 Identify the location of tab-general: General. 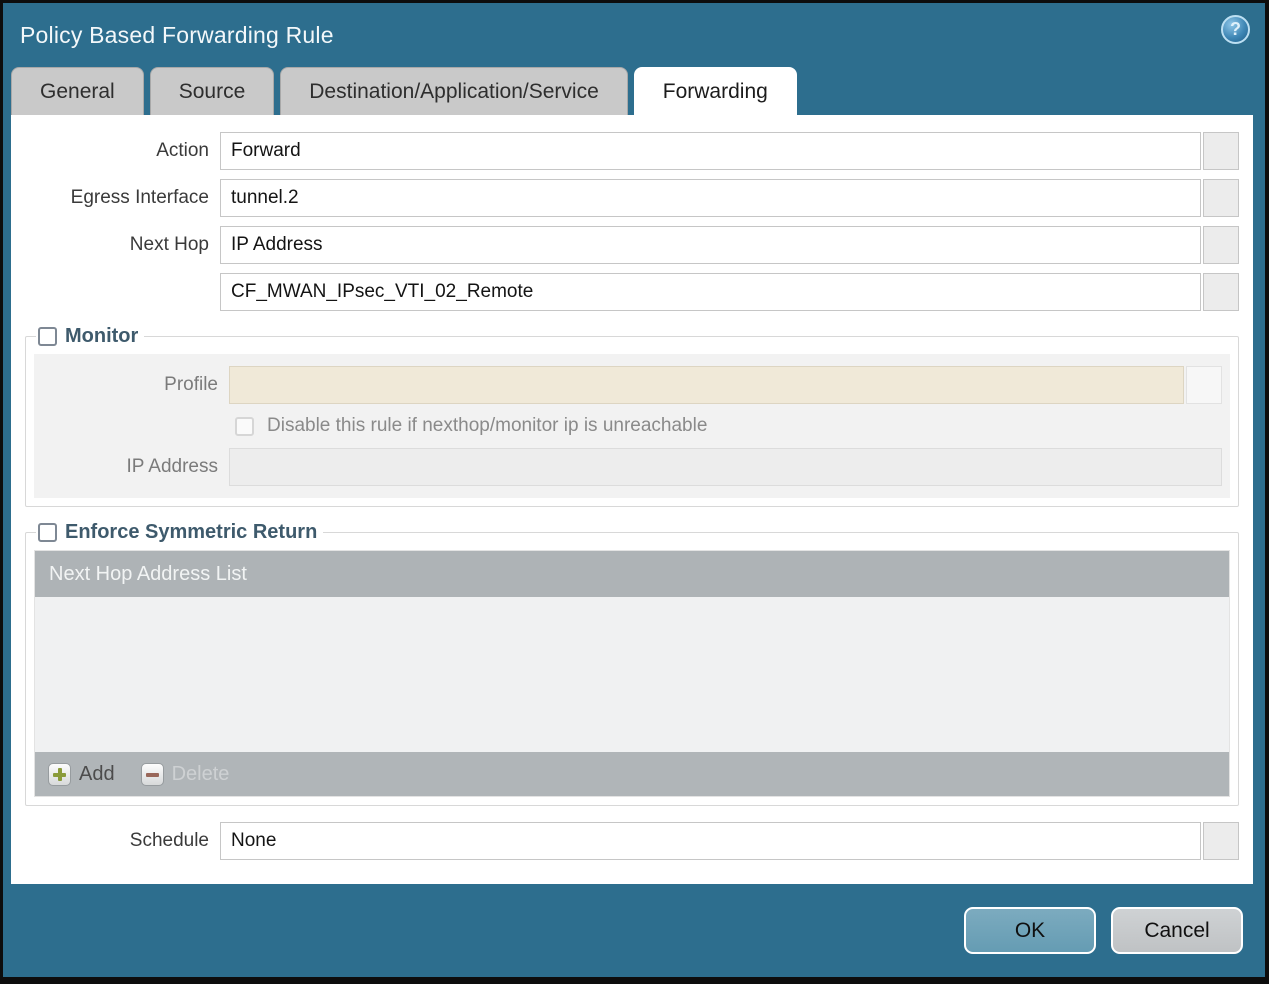
(77, 91).